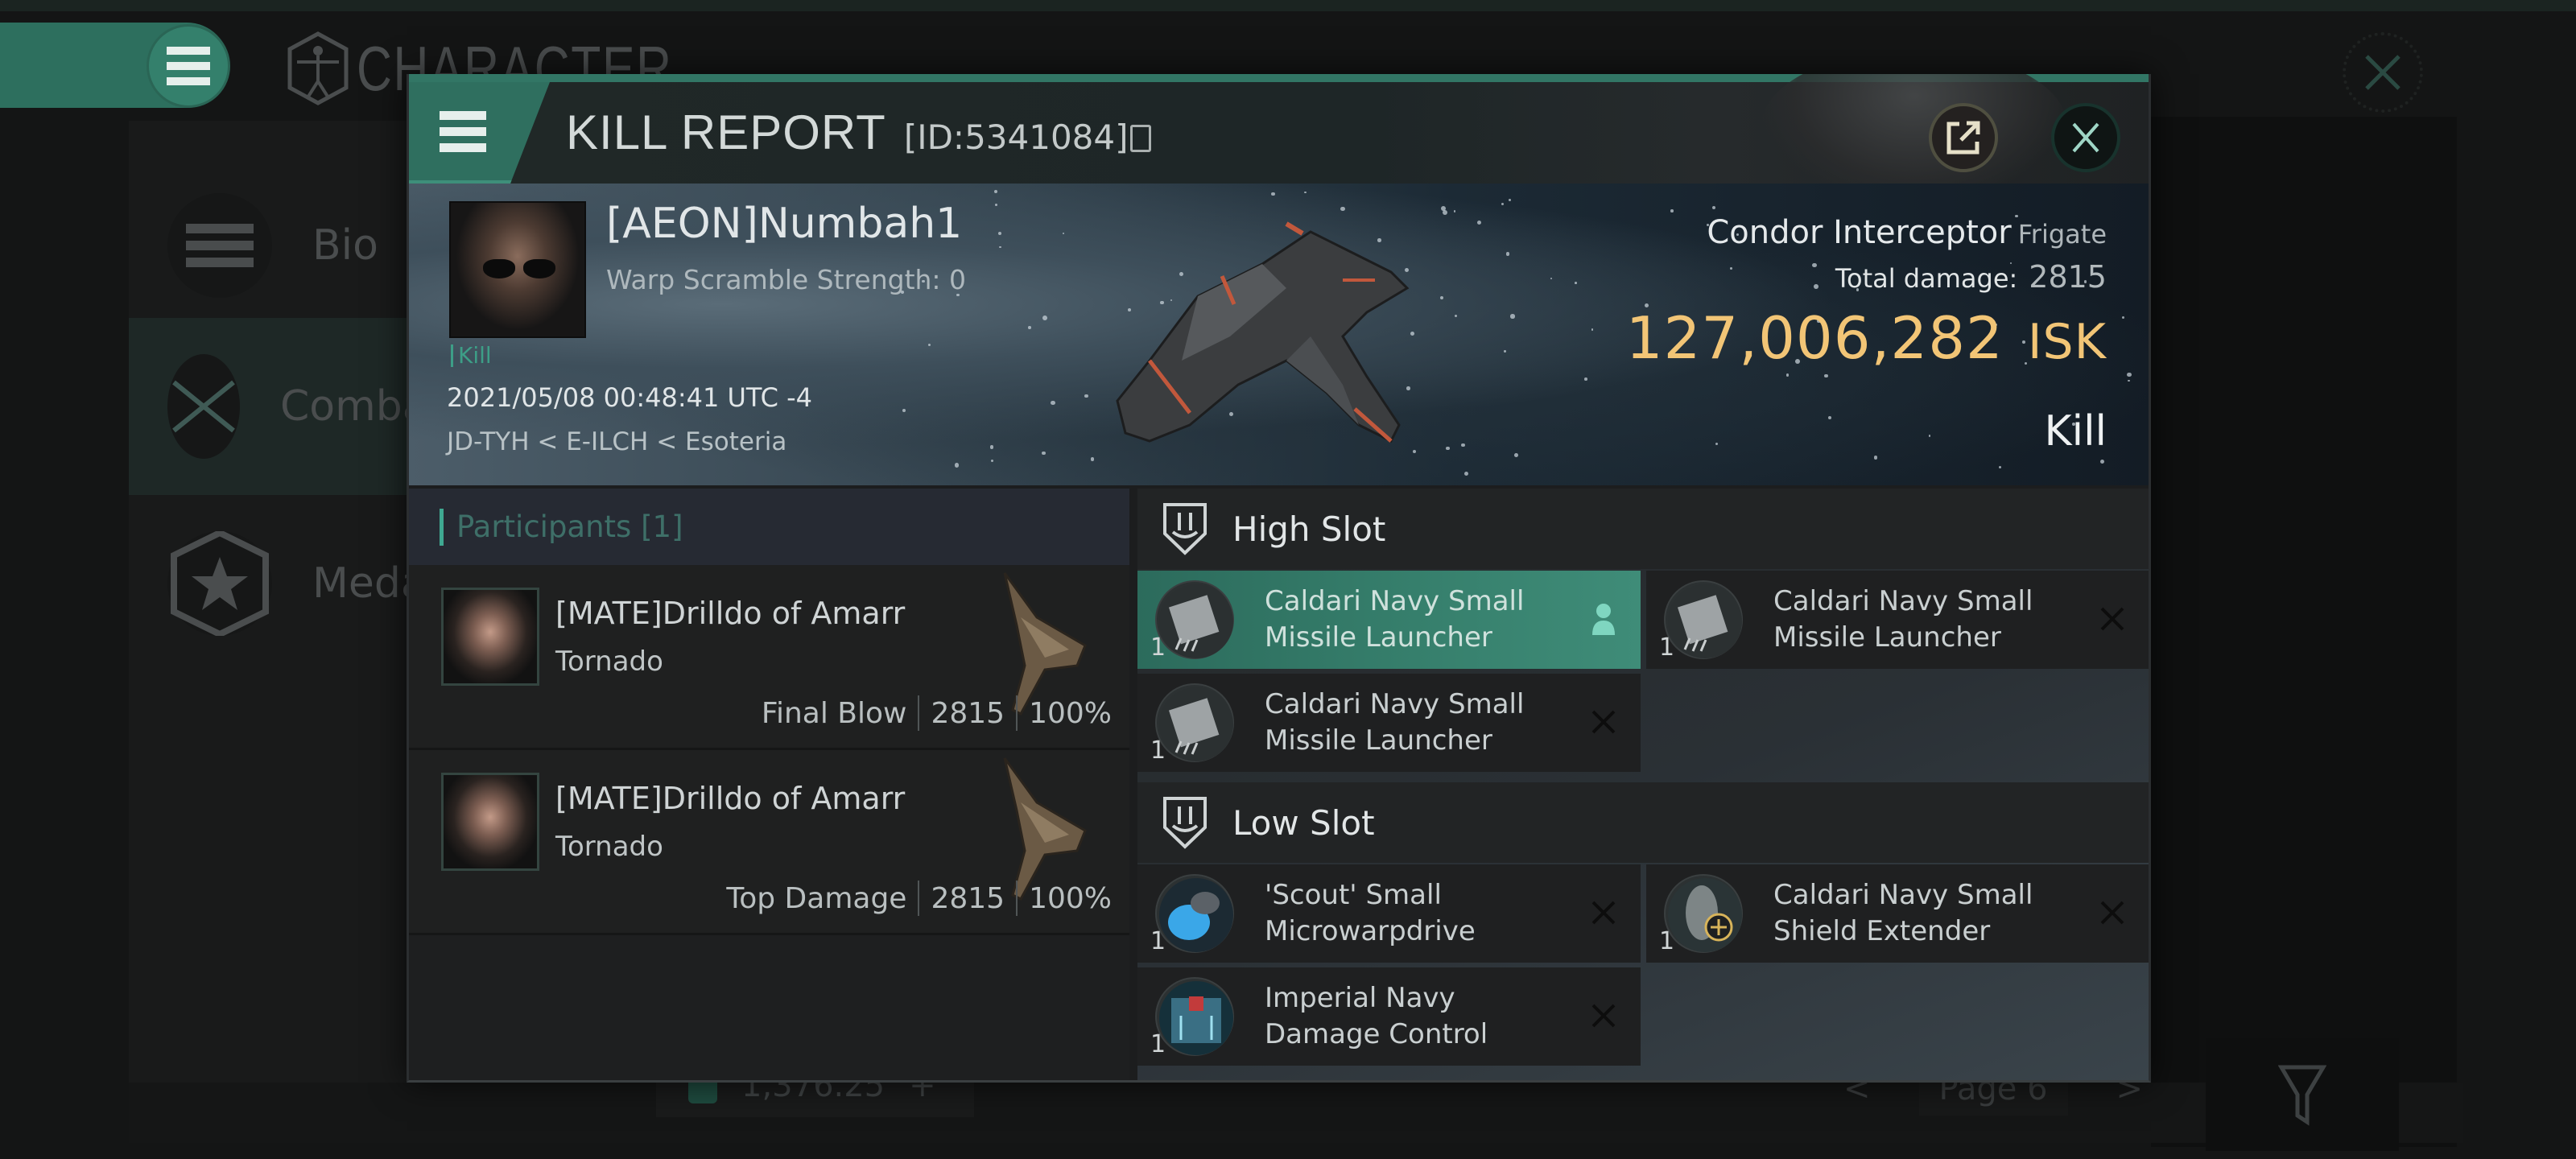 The width and height of the screenshot is (2576, 1159). Describe the element at coordinates (2067, 342) in the screenshot. I see `isk-currency: ISK` at that location.